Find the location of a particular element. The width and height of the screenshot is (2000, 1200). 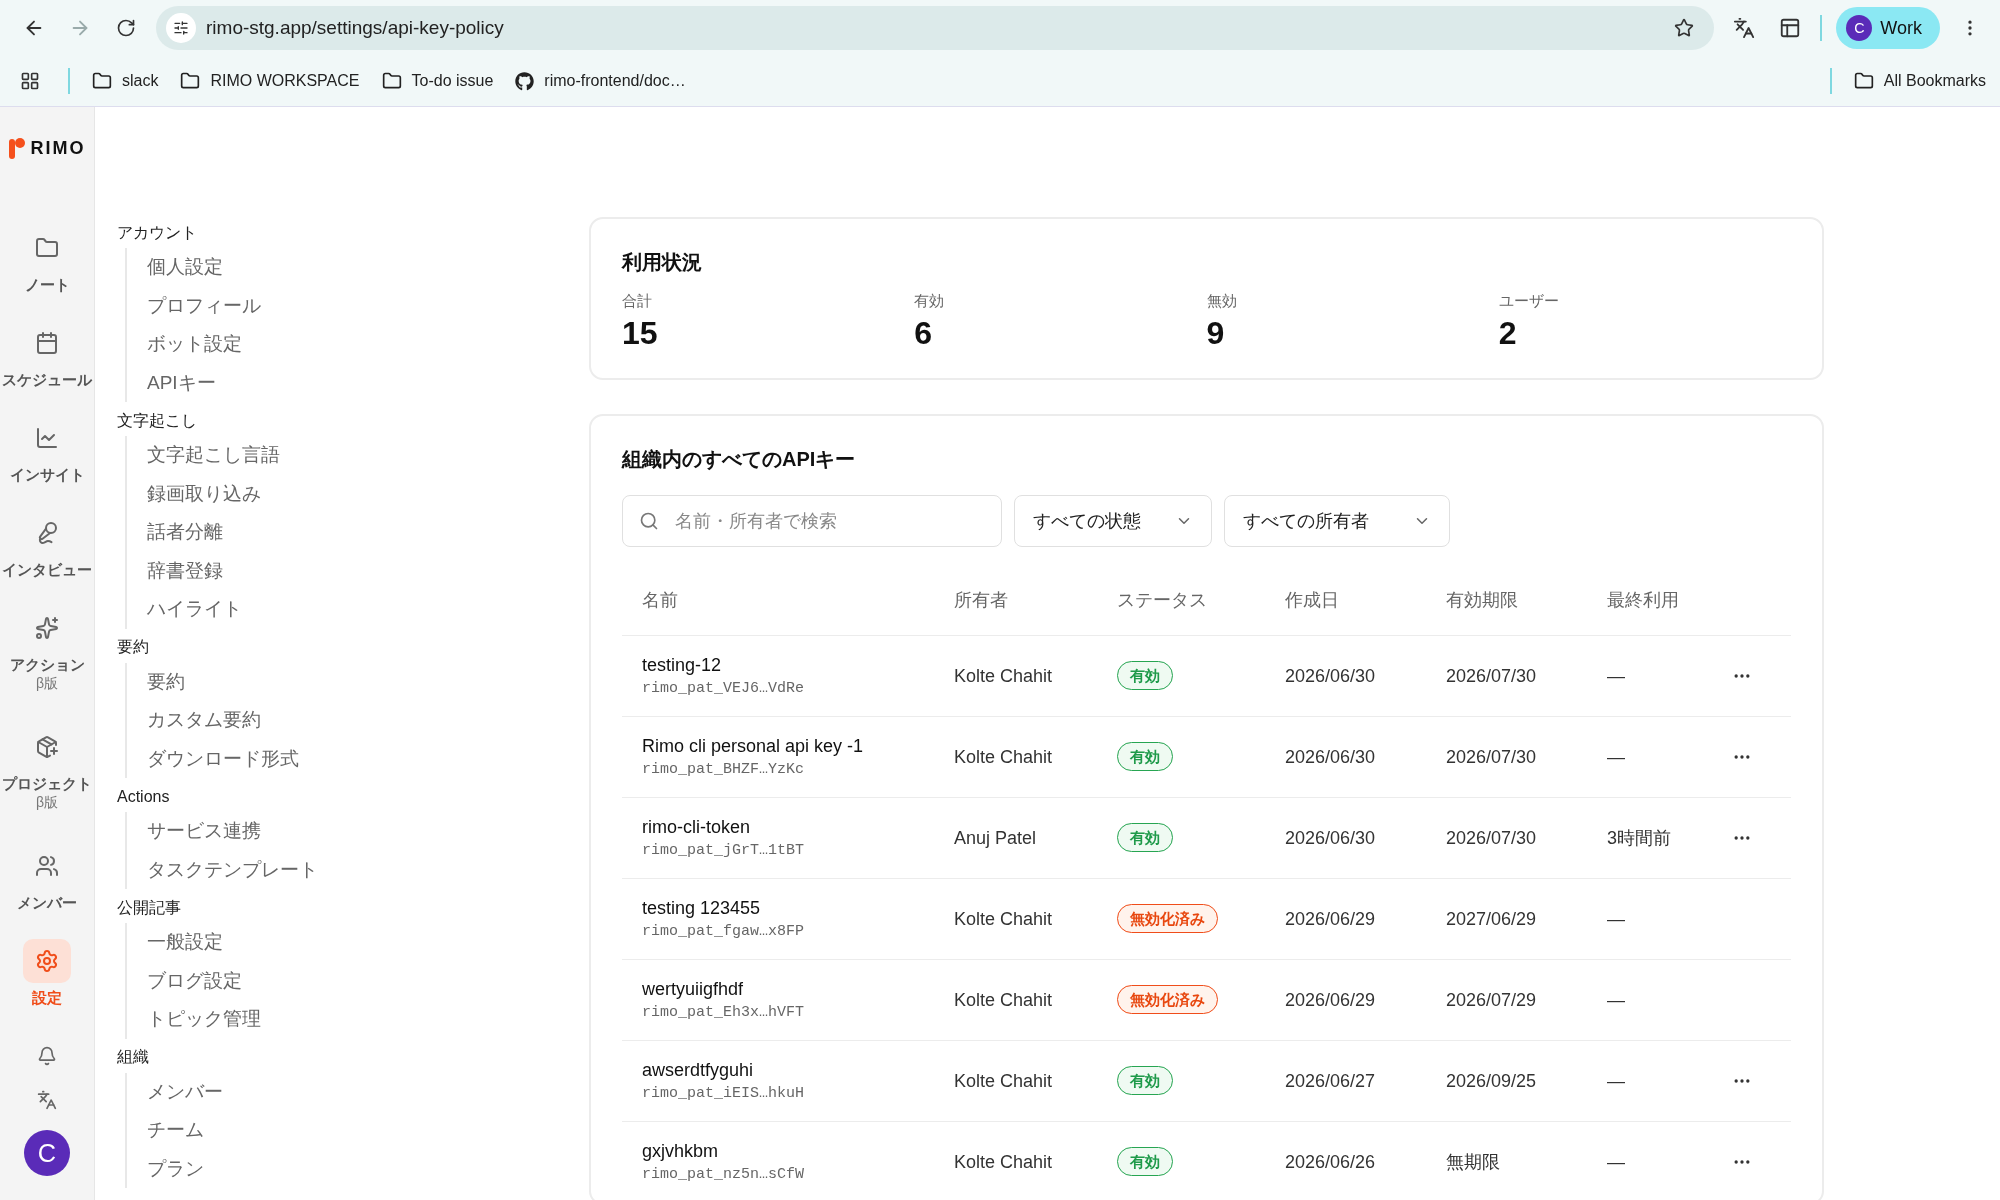

nav-link: タスクテンプレート is located at coordinates (356, 869).